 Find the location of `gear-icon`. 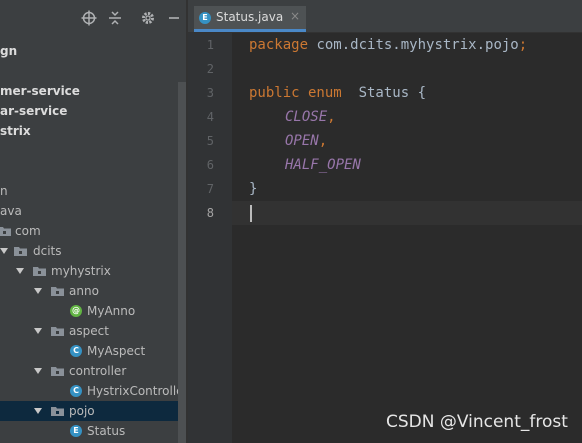

gear-icon is located at coordinates (148, 18).